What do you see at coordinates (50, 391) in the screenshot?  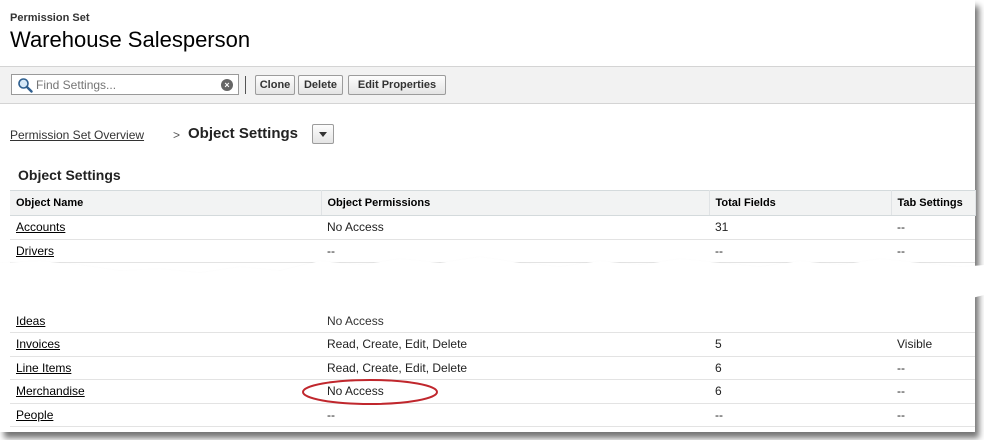 I see `object-link: Merchandise` at bounding box center [50, 391].